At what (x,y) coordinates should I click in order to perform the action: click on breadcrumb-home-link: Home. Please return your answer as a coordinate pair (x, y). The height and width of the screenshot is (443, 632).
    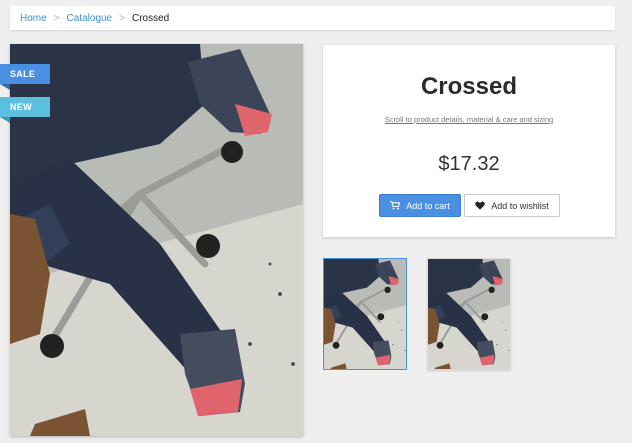
    Looking at the image, I should click on (33, 18).